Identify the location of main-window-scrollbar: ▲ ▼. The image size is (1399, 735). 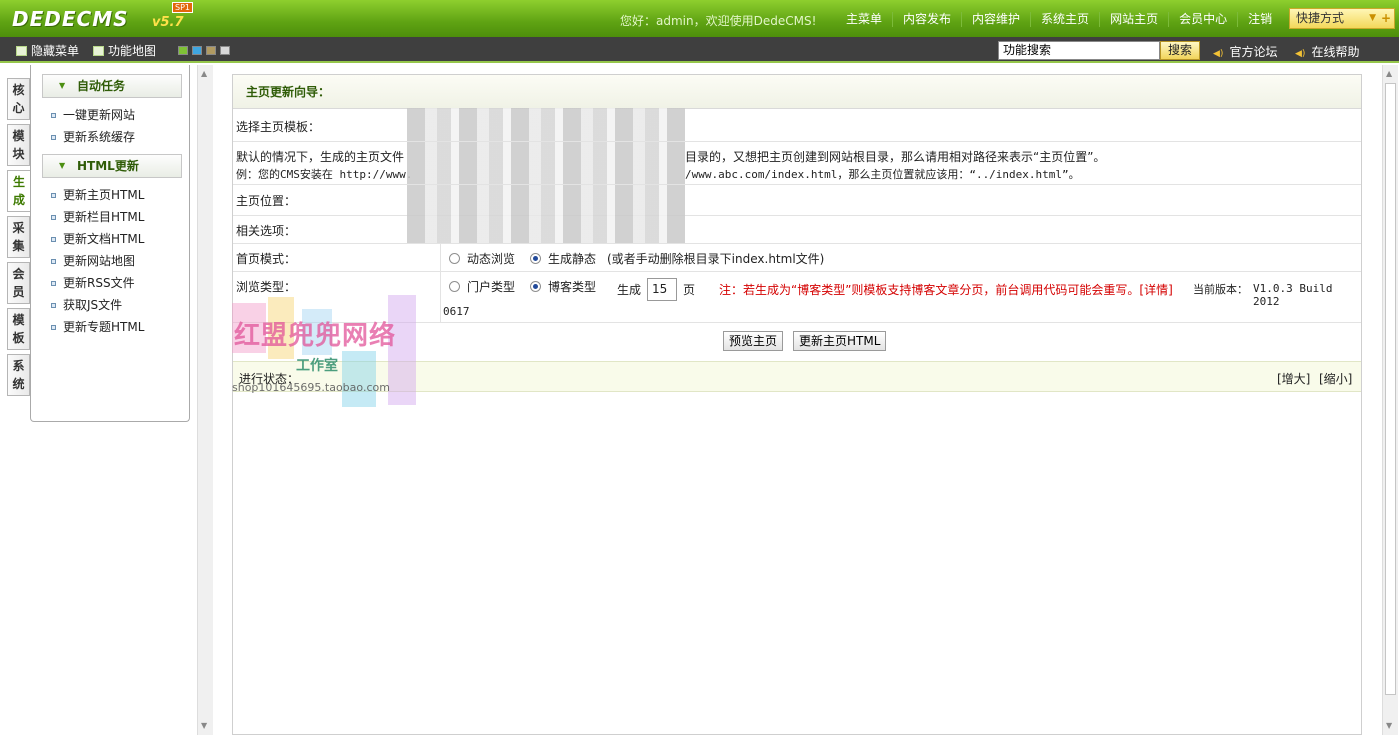
(1390, 400).